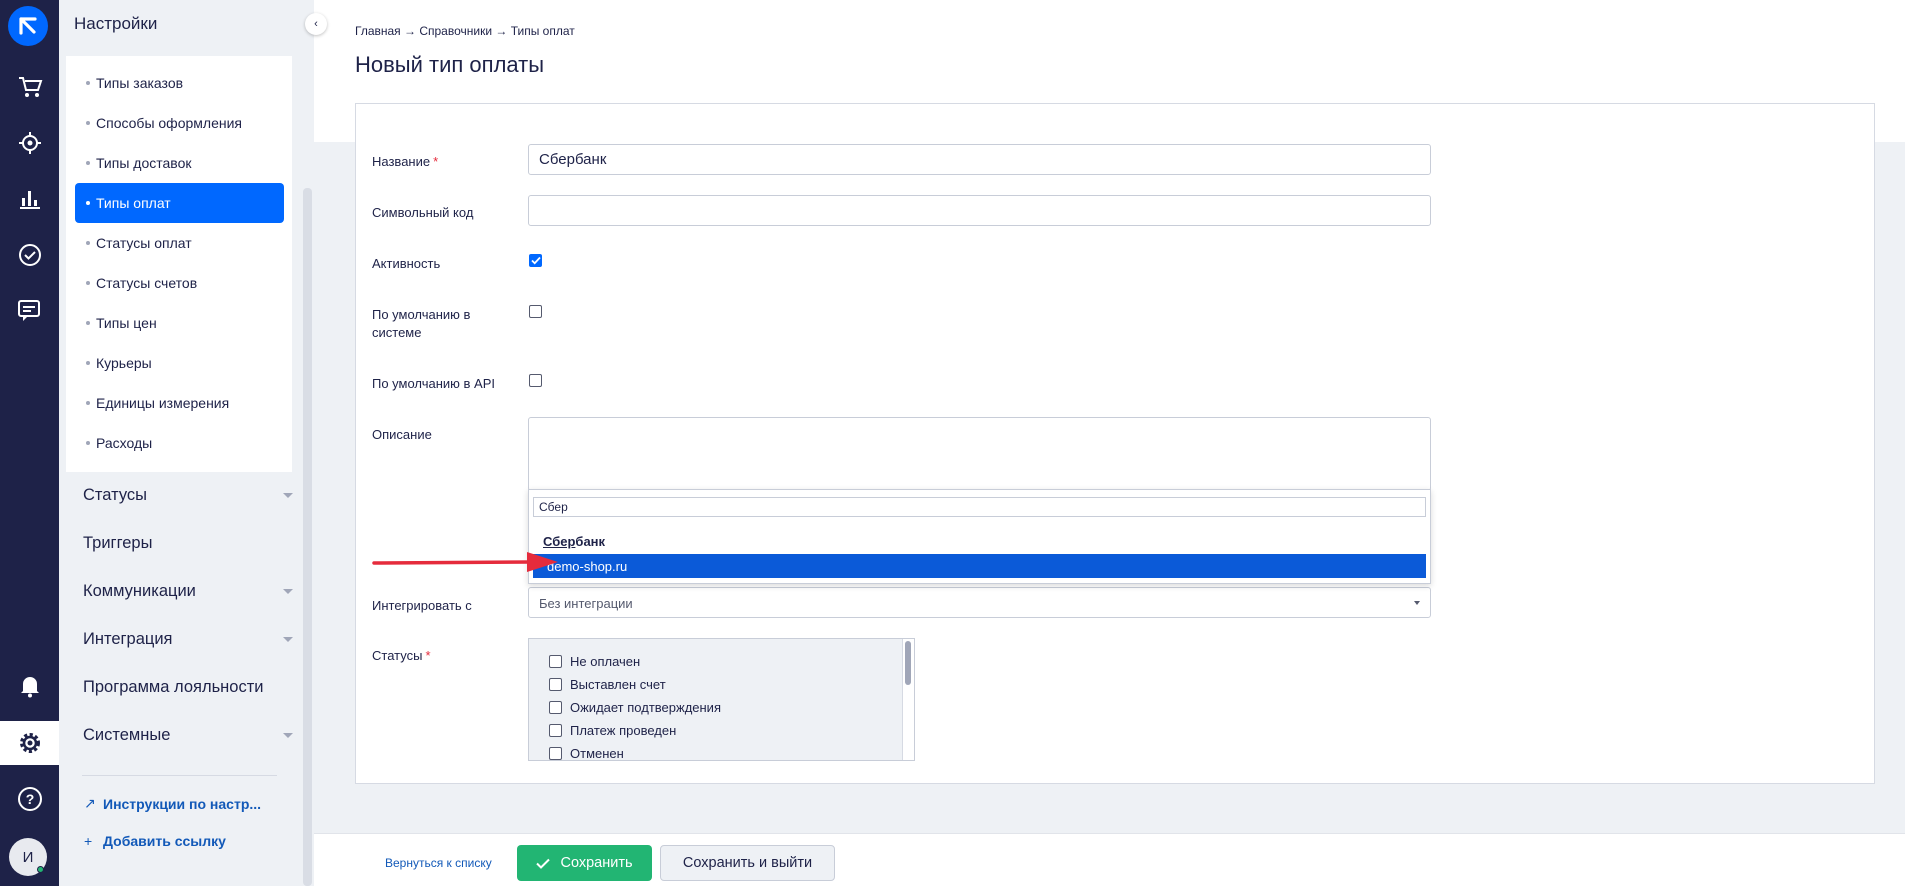 This screenshot has width=1905, height=886. What do you see at coordinates (40, 869) in the screenshot?
I see `online-status-dot` at bounding box center [40, 869].